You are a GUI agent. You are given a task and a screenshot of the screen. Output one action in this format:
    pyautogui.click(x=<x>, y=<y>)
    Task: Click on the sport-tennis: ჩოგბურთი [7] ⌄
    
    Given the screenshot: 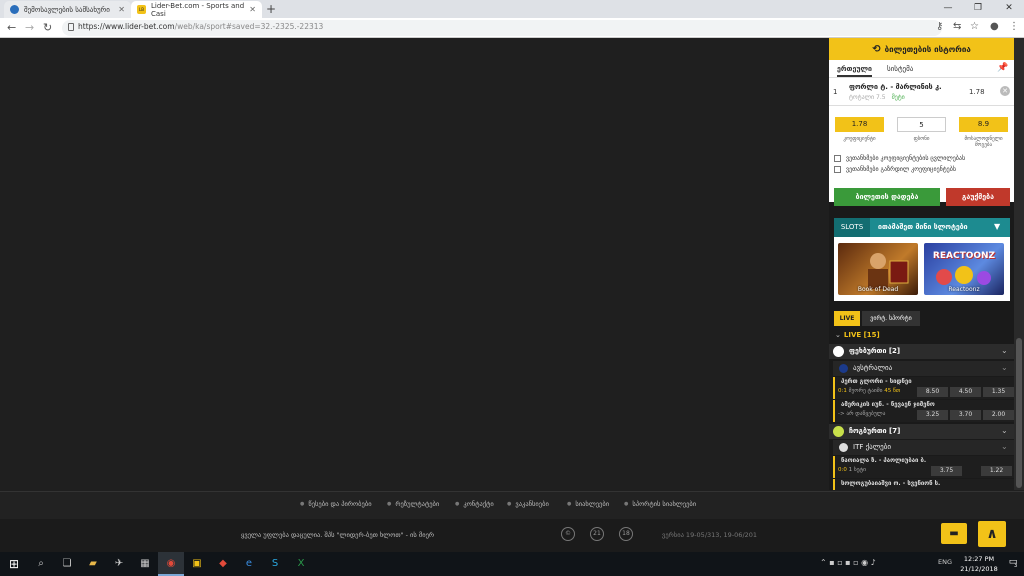 What is the action you would take?
    pyautogui.click(x=921, y=431)
    